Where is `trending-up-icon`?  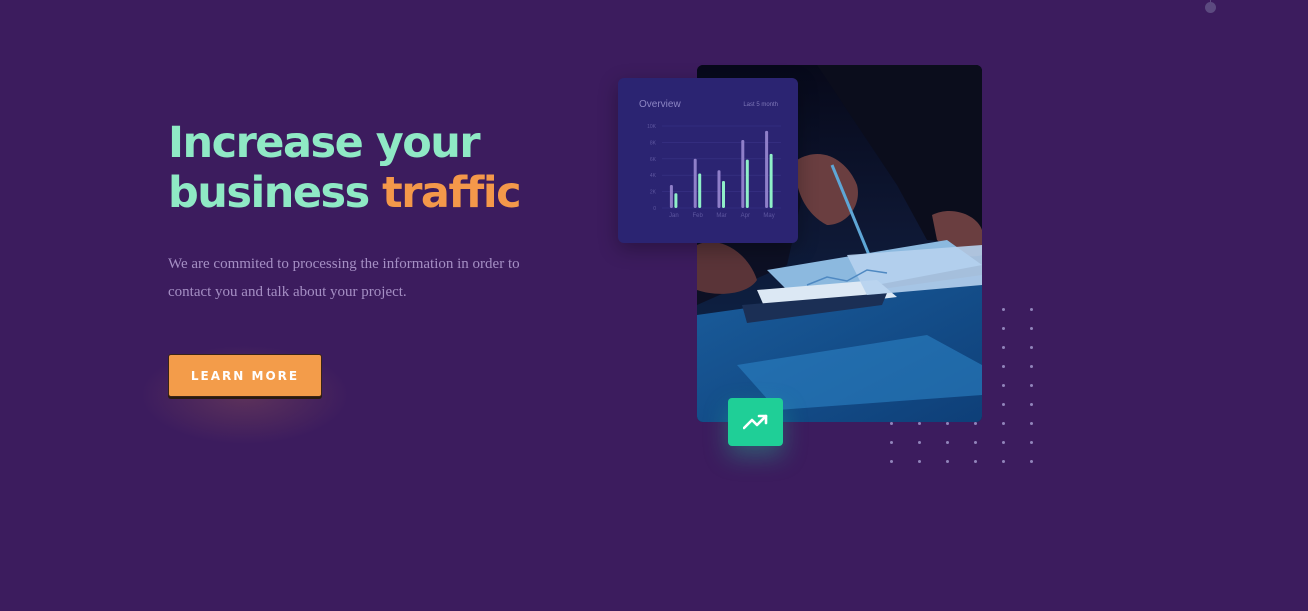 trending-up-icon is located at coordinates (754, 422).